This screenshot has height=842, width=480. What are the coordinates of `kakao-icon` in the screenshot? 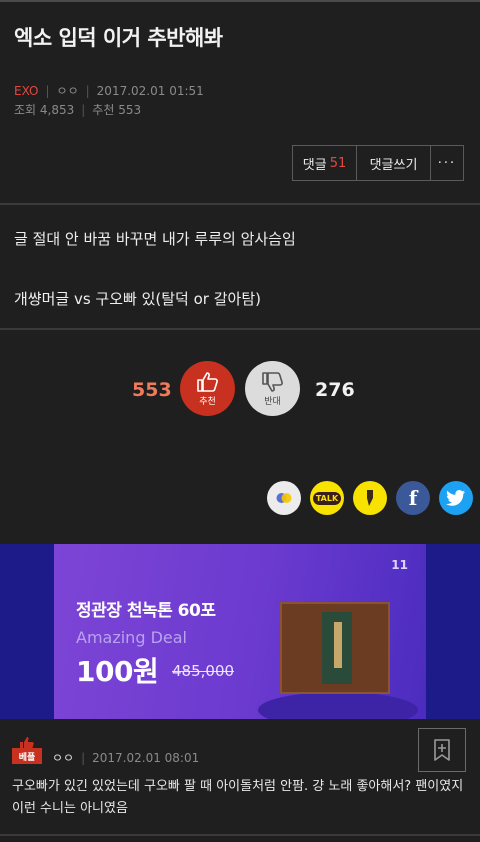 It's located at (370, 498).